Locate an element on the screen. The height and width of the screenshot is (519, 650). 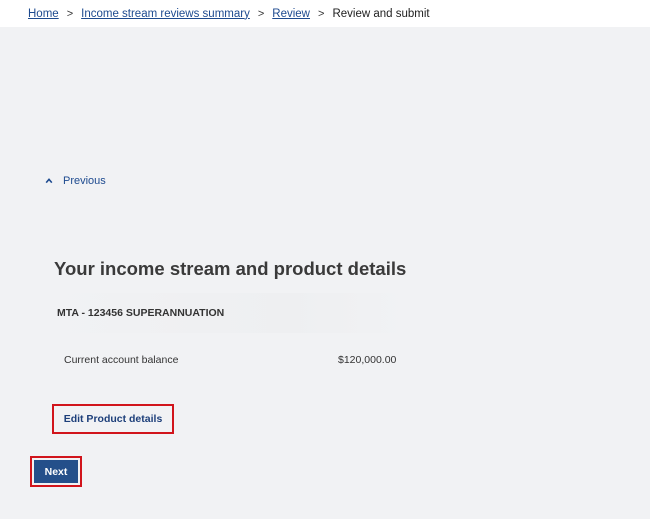
next-button-highlight: Next is located at coordinates (56, 471).